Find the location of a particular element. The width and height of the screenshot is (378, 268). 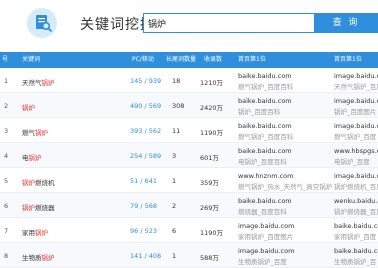

rank1-page-title: 燃烧器_百度百科 is located at coordinates (262, 211).